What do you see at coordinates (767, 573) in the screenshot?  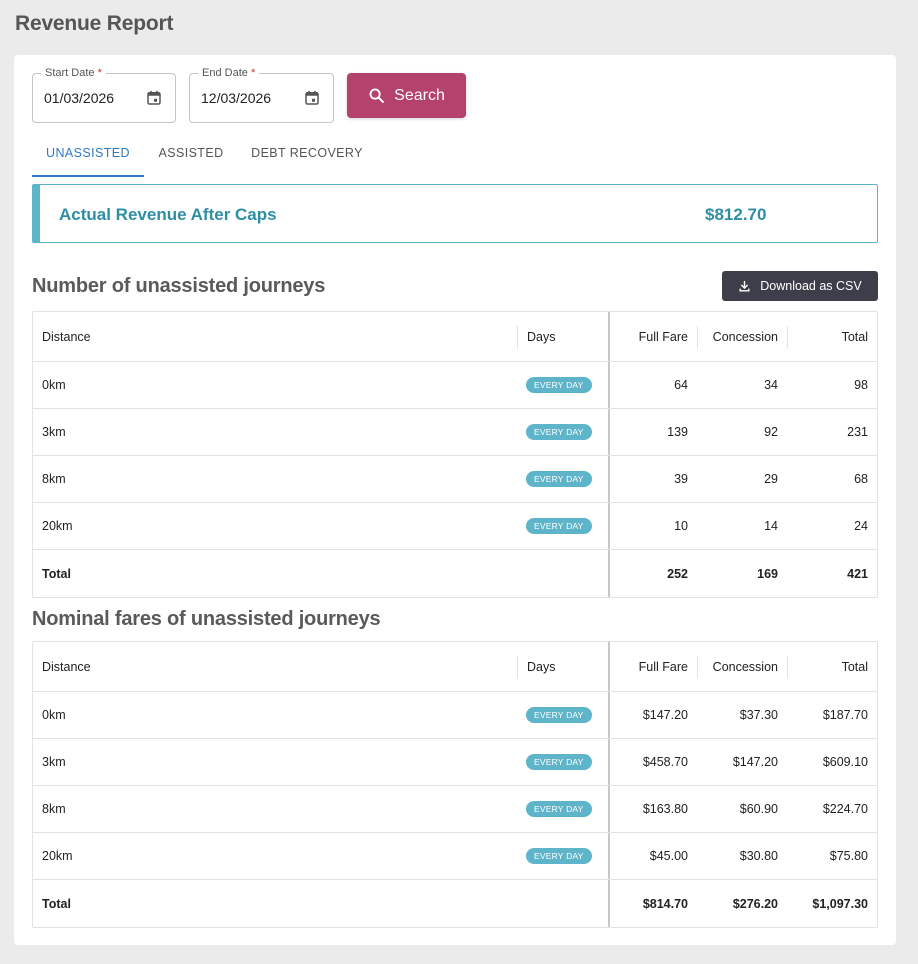 I see `concession-total-cell: 169` at bounding box center [767, 573].